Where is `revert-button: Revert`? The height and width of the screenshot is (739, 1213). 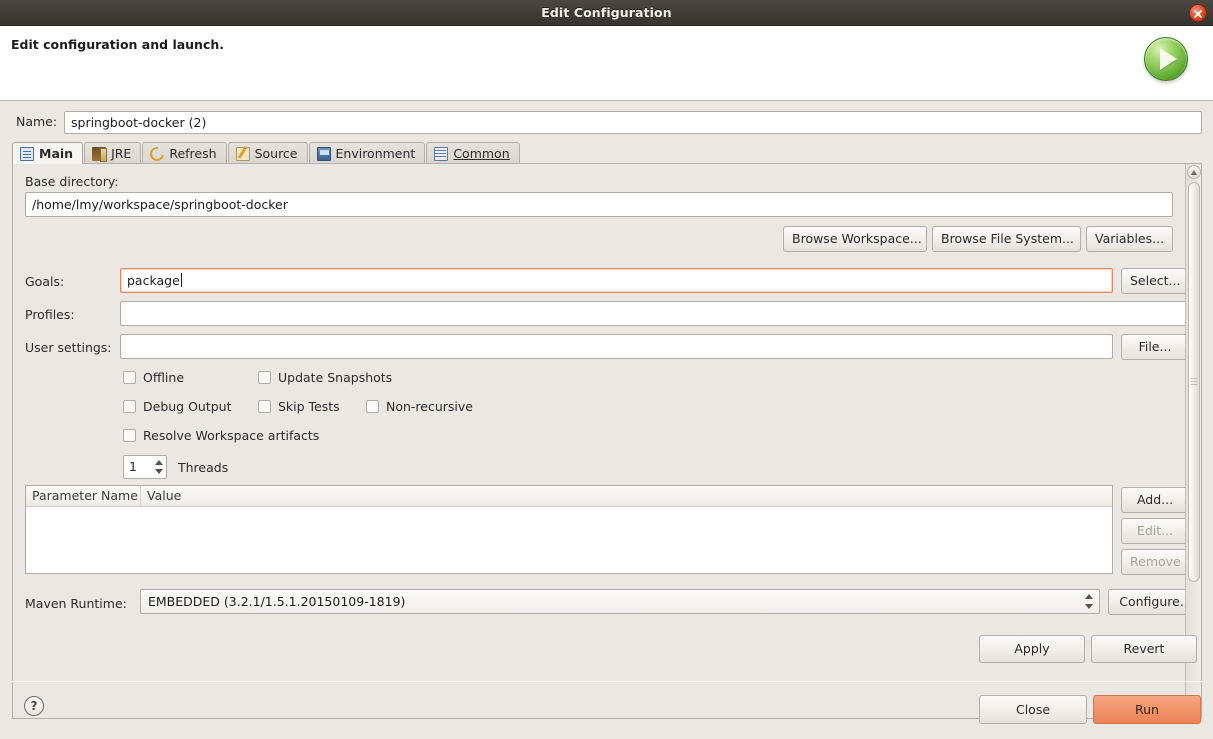 revert-button: Revert is located at coordinates (1144, 649).